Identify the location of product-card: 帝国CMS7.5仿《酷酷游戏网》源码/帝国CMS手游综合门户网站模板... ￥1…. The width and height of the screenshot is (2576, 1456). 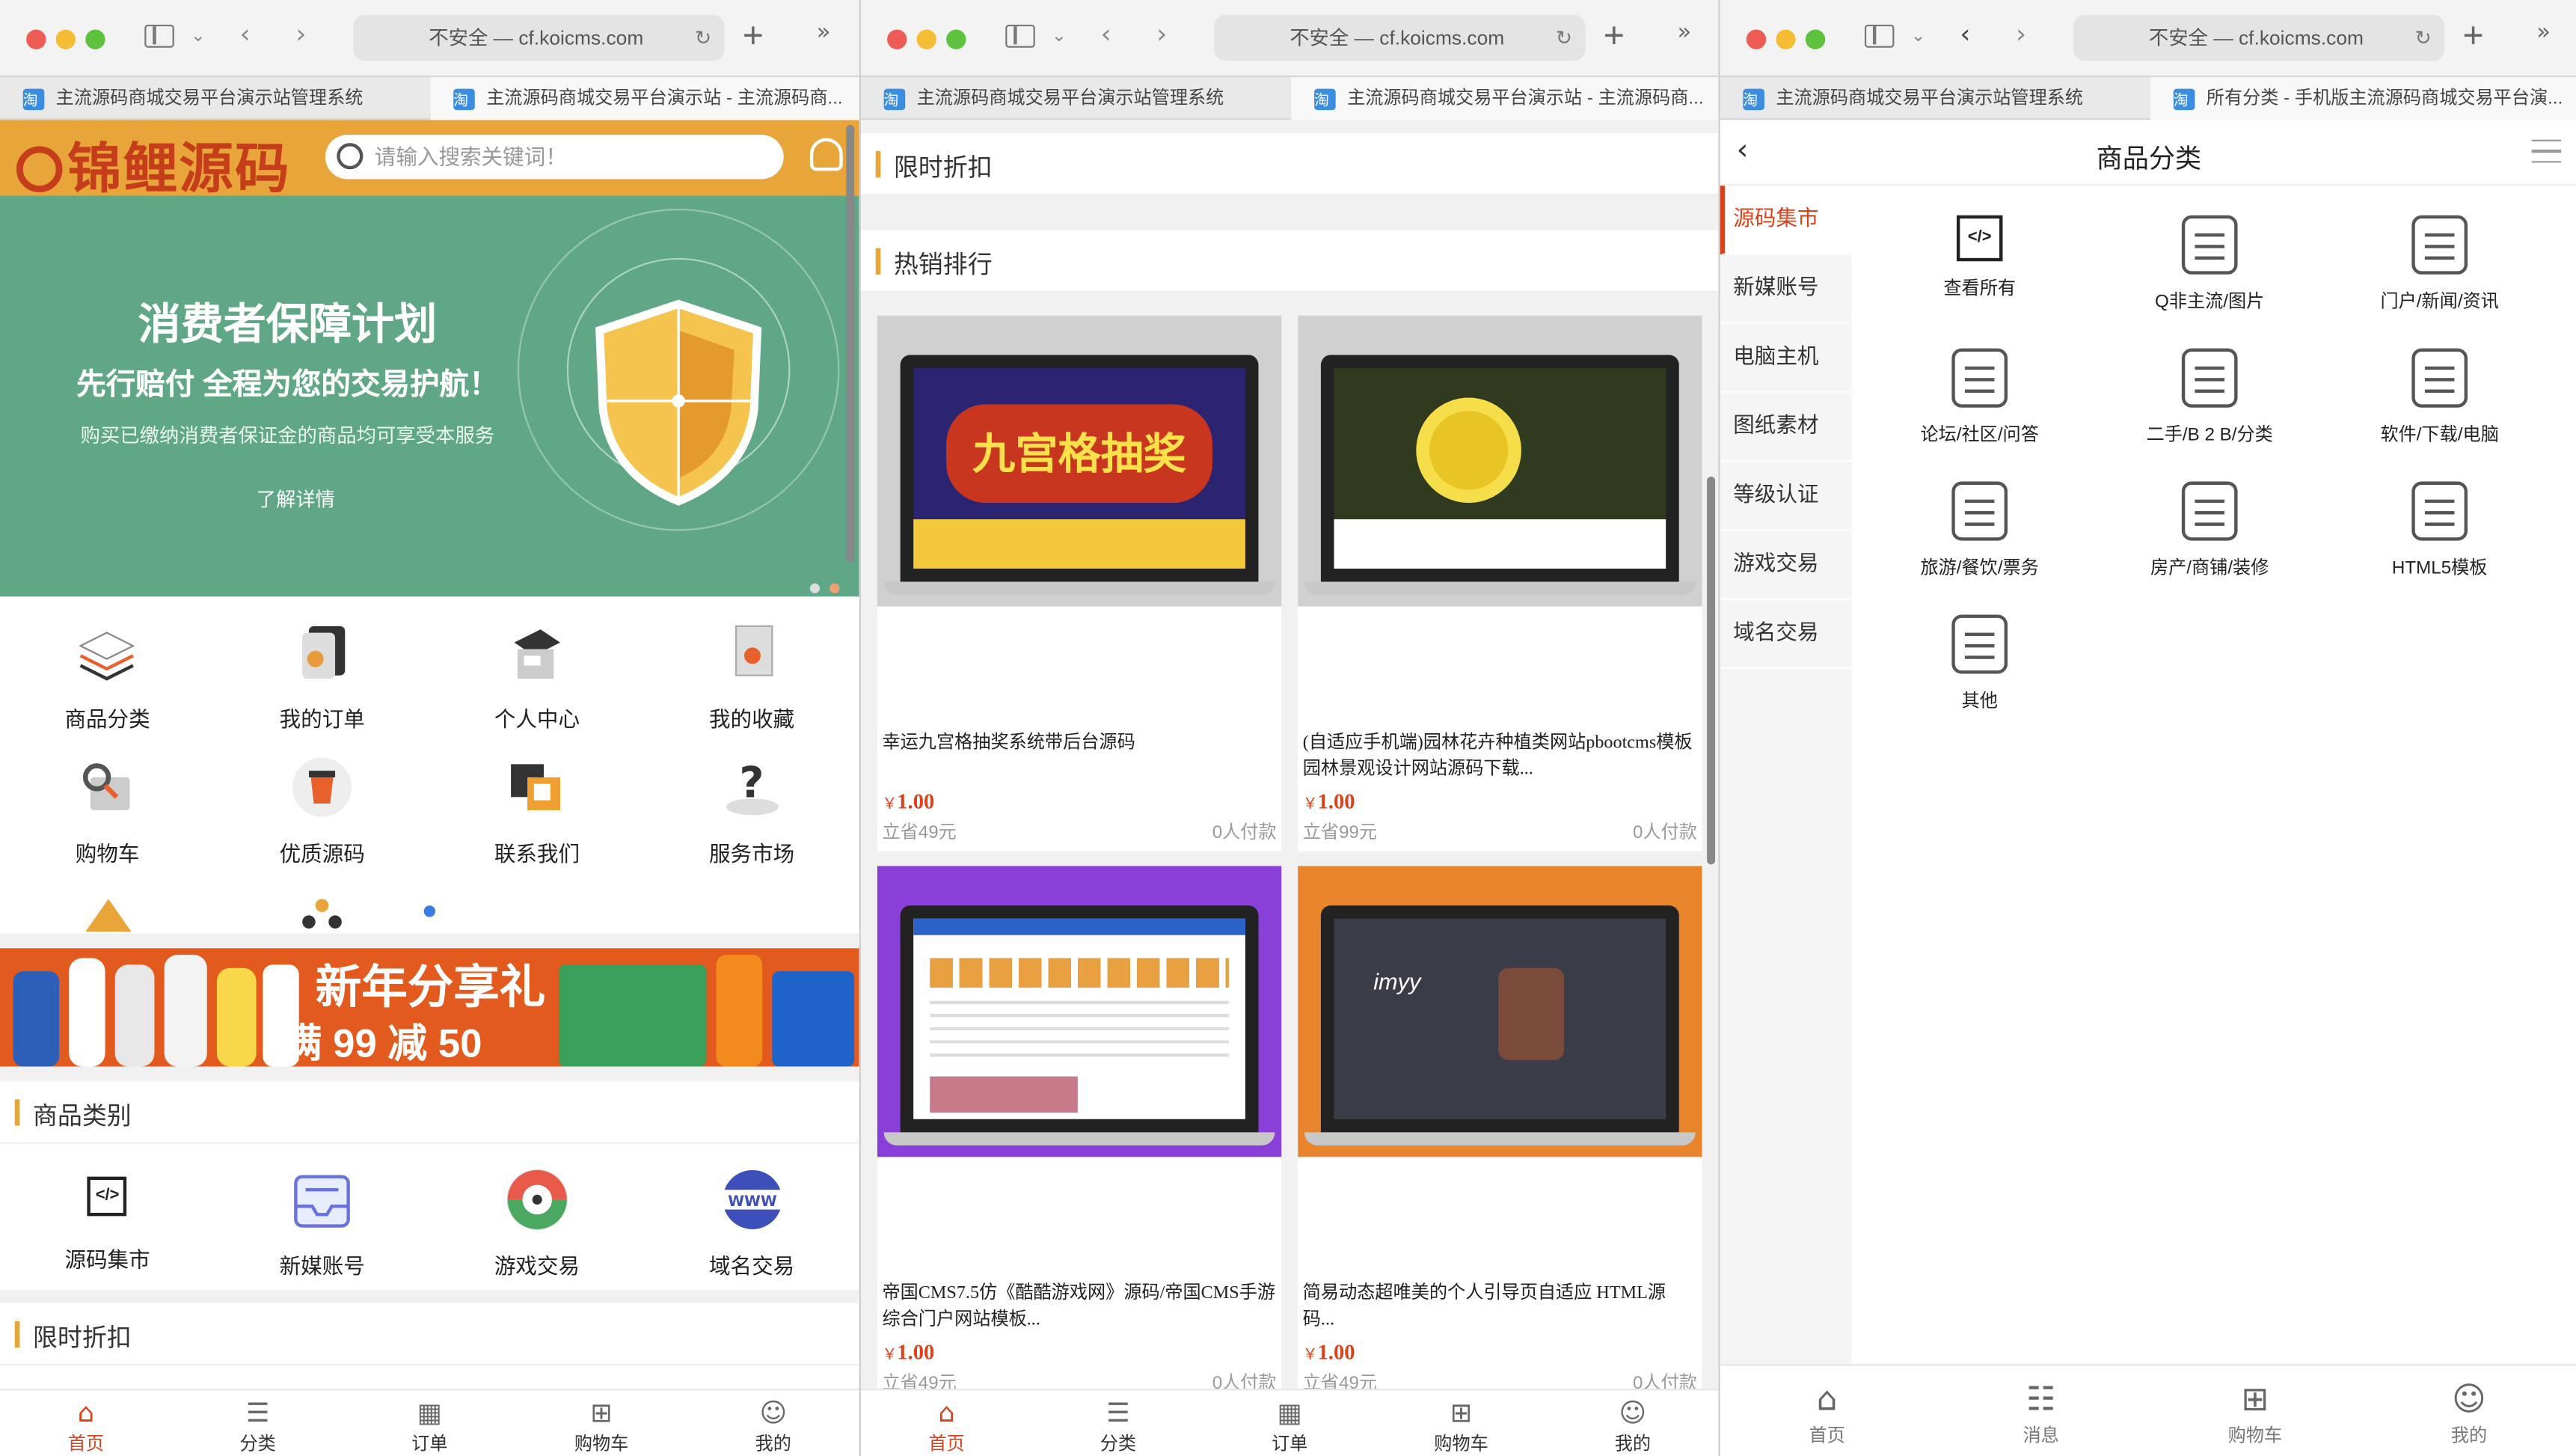
(1079, 1127).